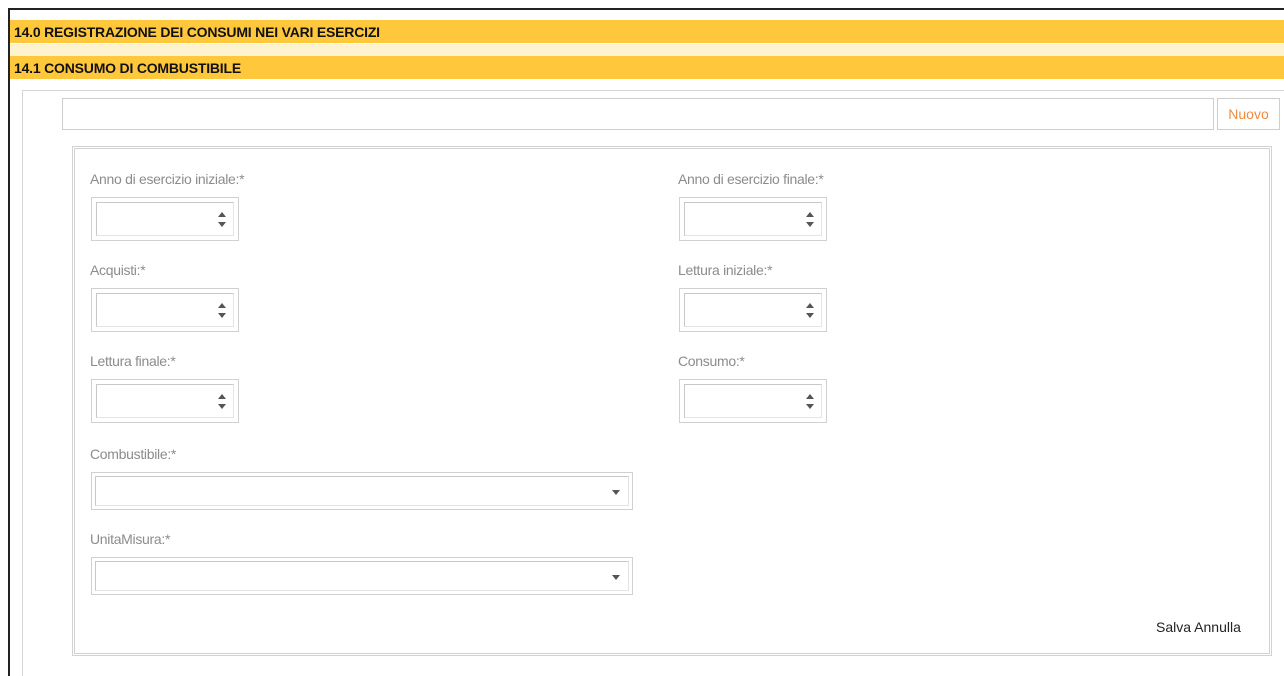 This screenshot has width=1284, height=676. What do you see at coordinates (167, 179) in the screenshot?
I see `anno-iniziale-label: Anno di esercizio iniziale:*` at bounding box center [167, 179].